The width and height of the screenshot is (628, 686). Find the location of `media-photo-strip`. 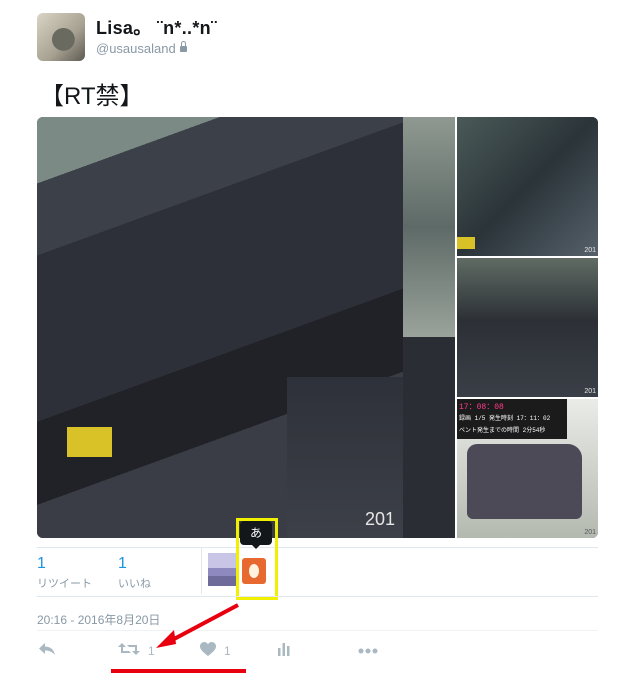

media-photo-strip is located at coordinates (429, 227).